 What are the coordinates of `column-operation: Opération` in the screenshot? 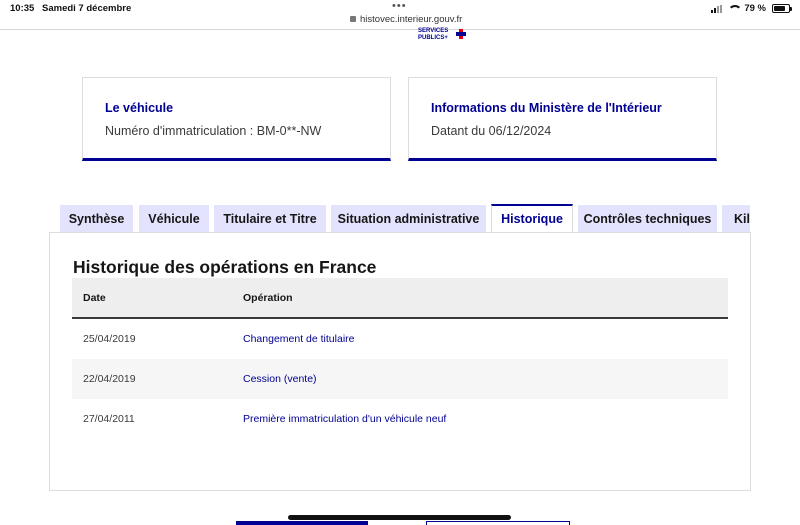 It's located at (268, 298).